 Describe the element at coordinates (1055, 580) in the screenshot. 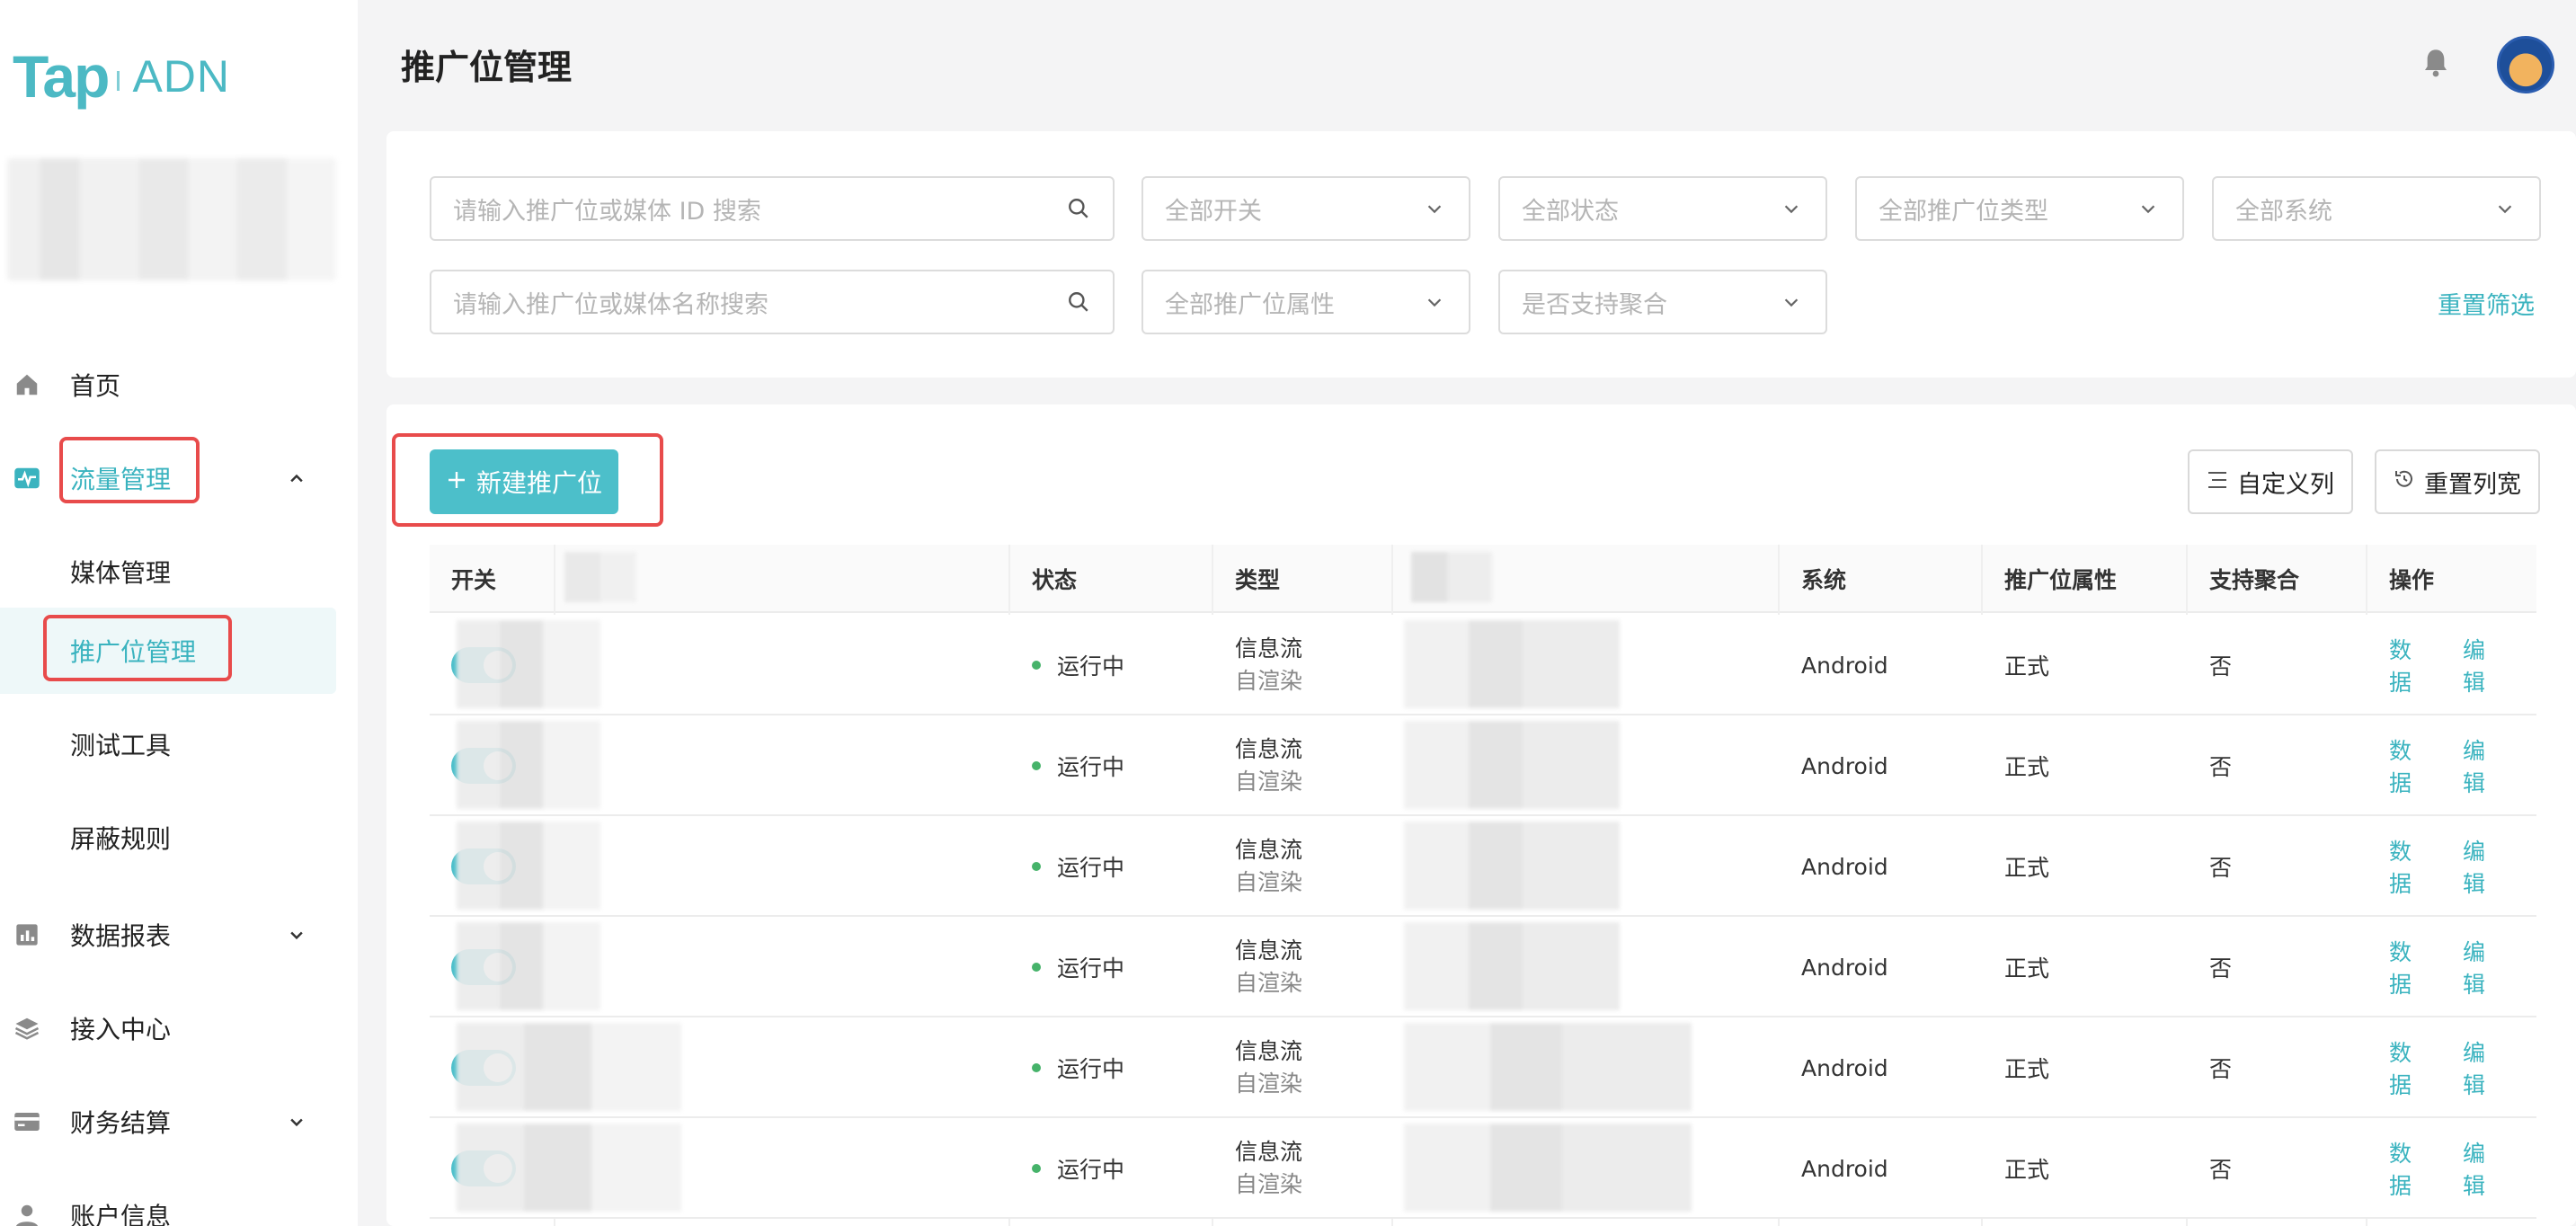

I see `header-status: 状态` at that location.